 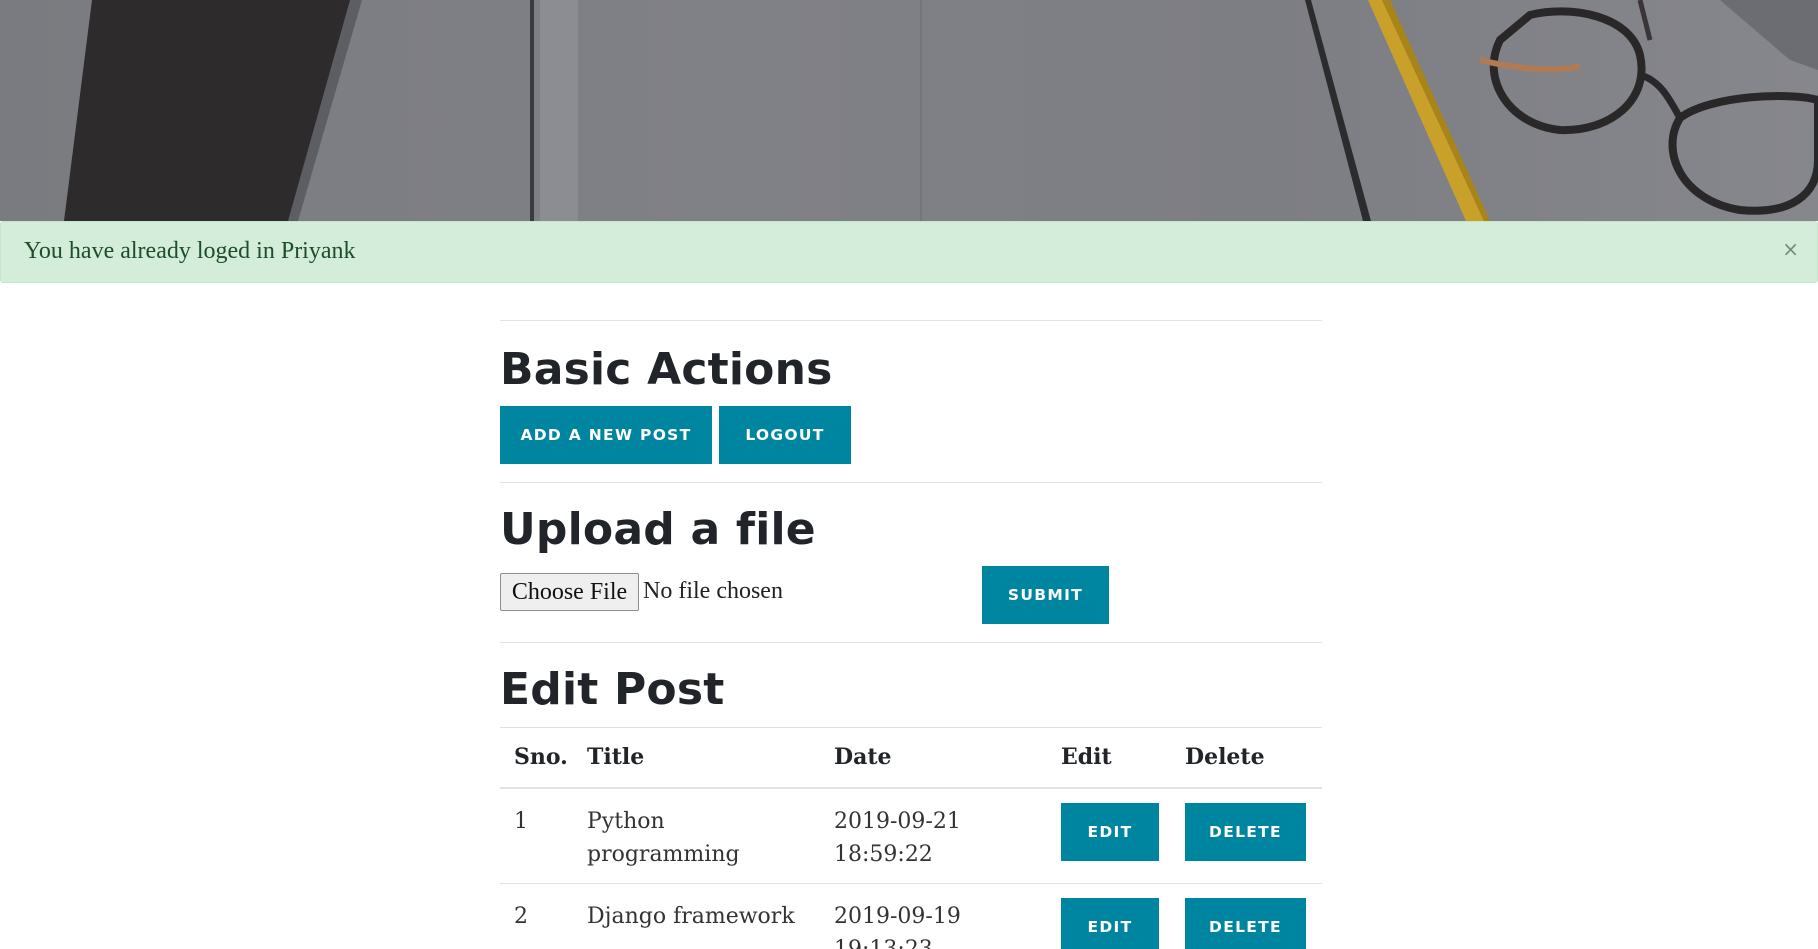 What do you see at coordinates (190, 251) in the screenshot?
I see `alert-message: You have already loged in Priyank` at bounding box center [190, 251].